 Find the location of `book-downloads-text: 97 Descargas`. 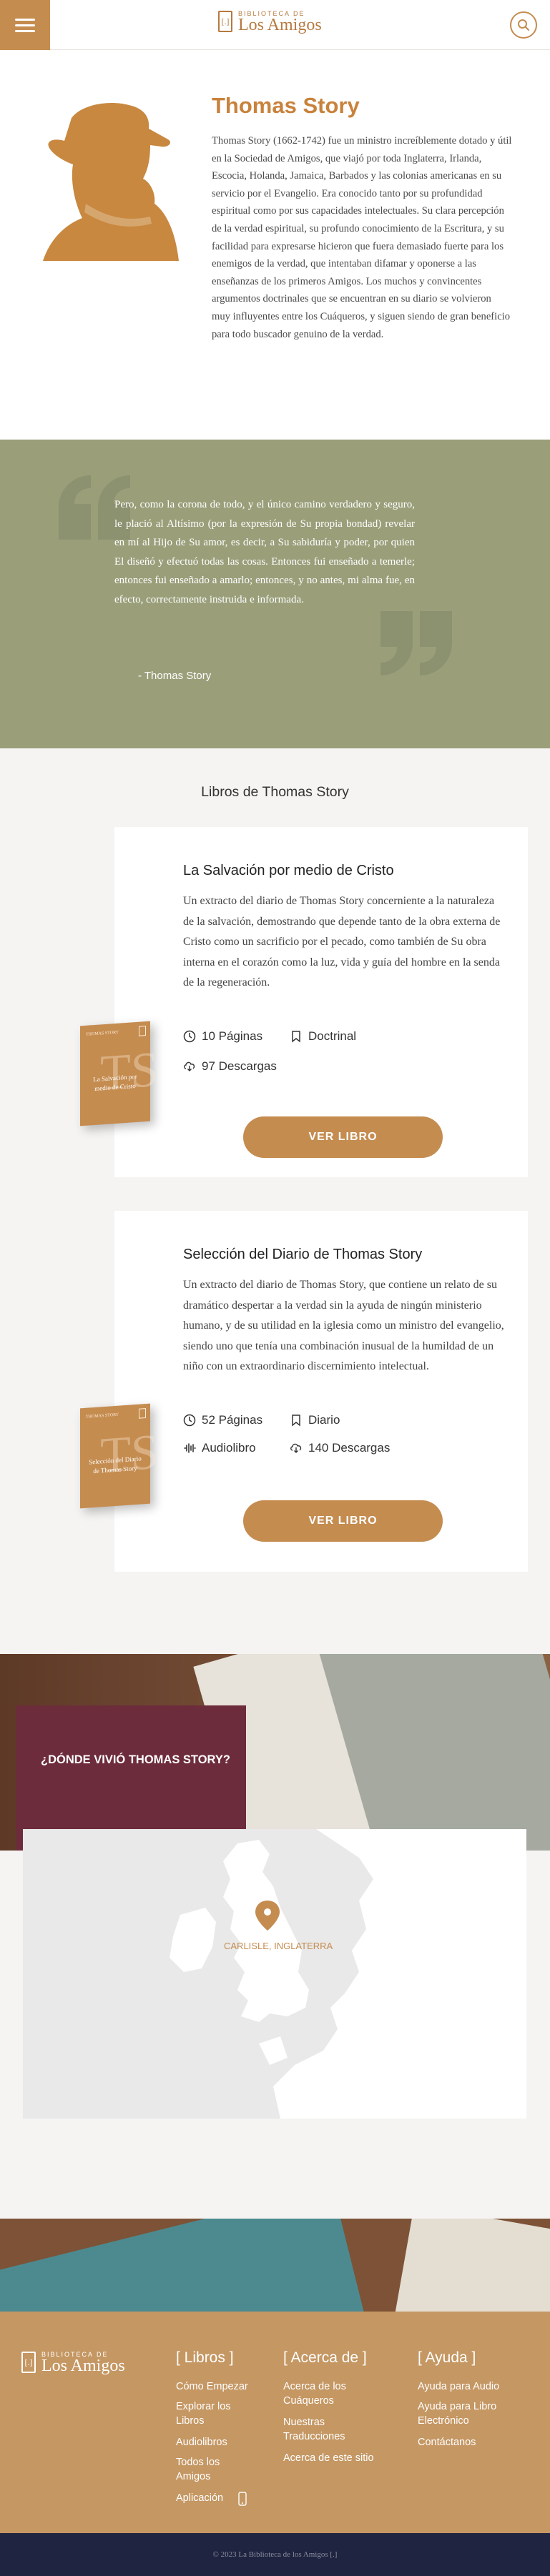

book-downloads-text: 97 Descargas is located at coordinates (239, 1066).